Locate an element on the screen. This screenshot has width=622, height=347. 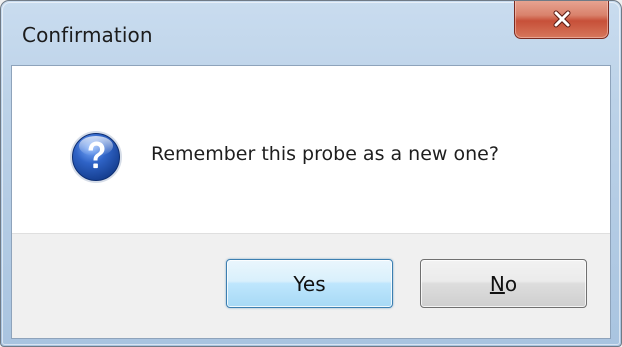
no-button-mnemonic: N is located at coordinates (497, 283).